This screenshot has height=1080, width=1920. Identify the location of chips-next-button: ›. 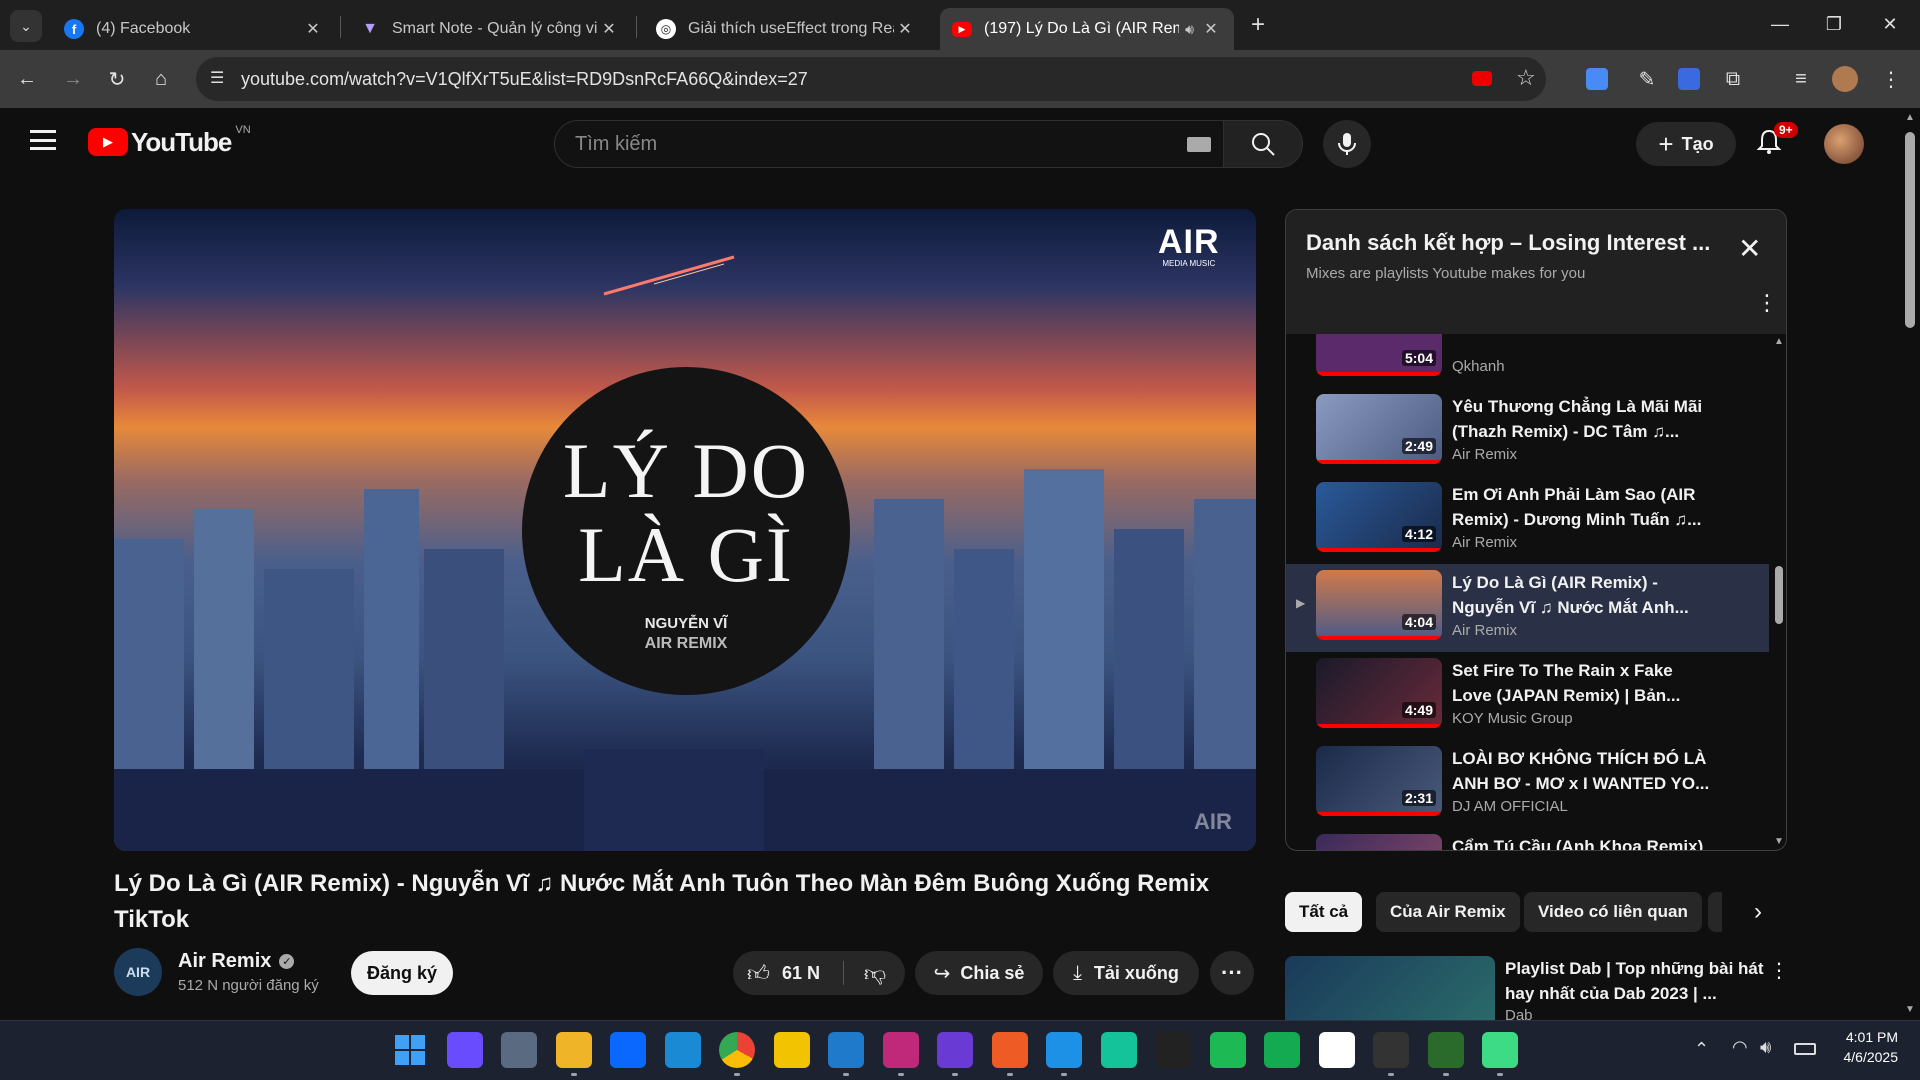
(1758, 912).